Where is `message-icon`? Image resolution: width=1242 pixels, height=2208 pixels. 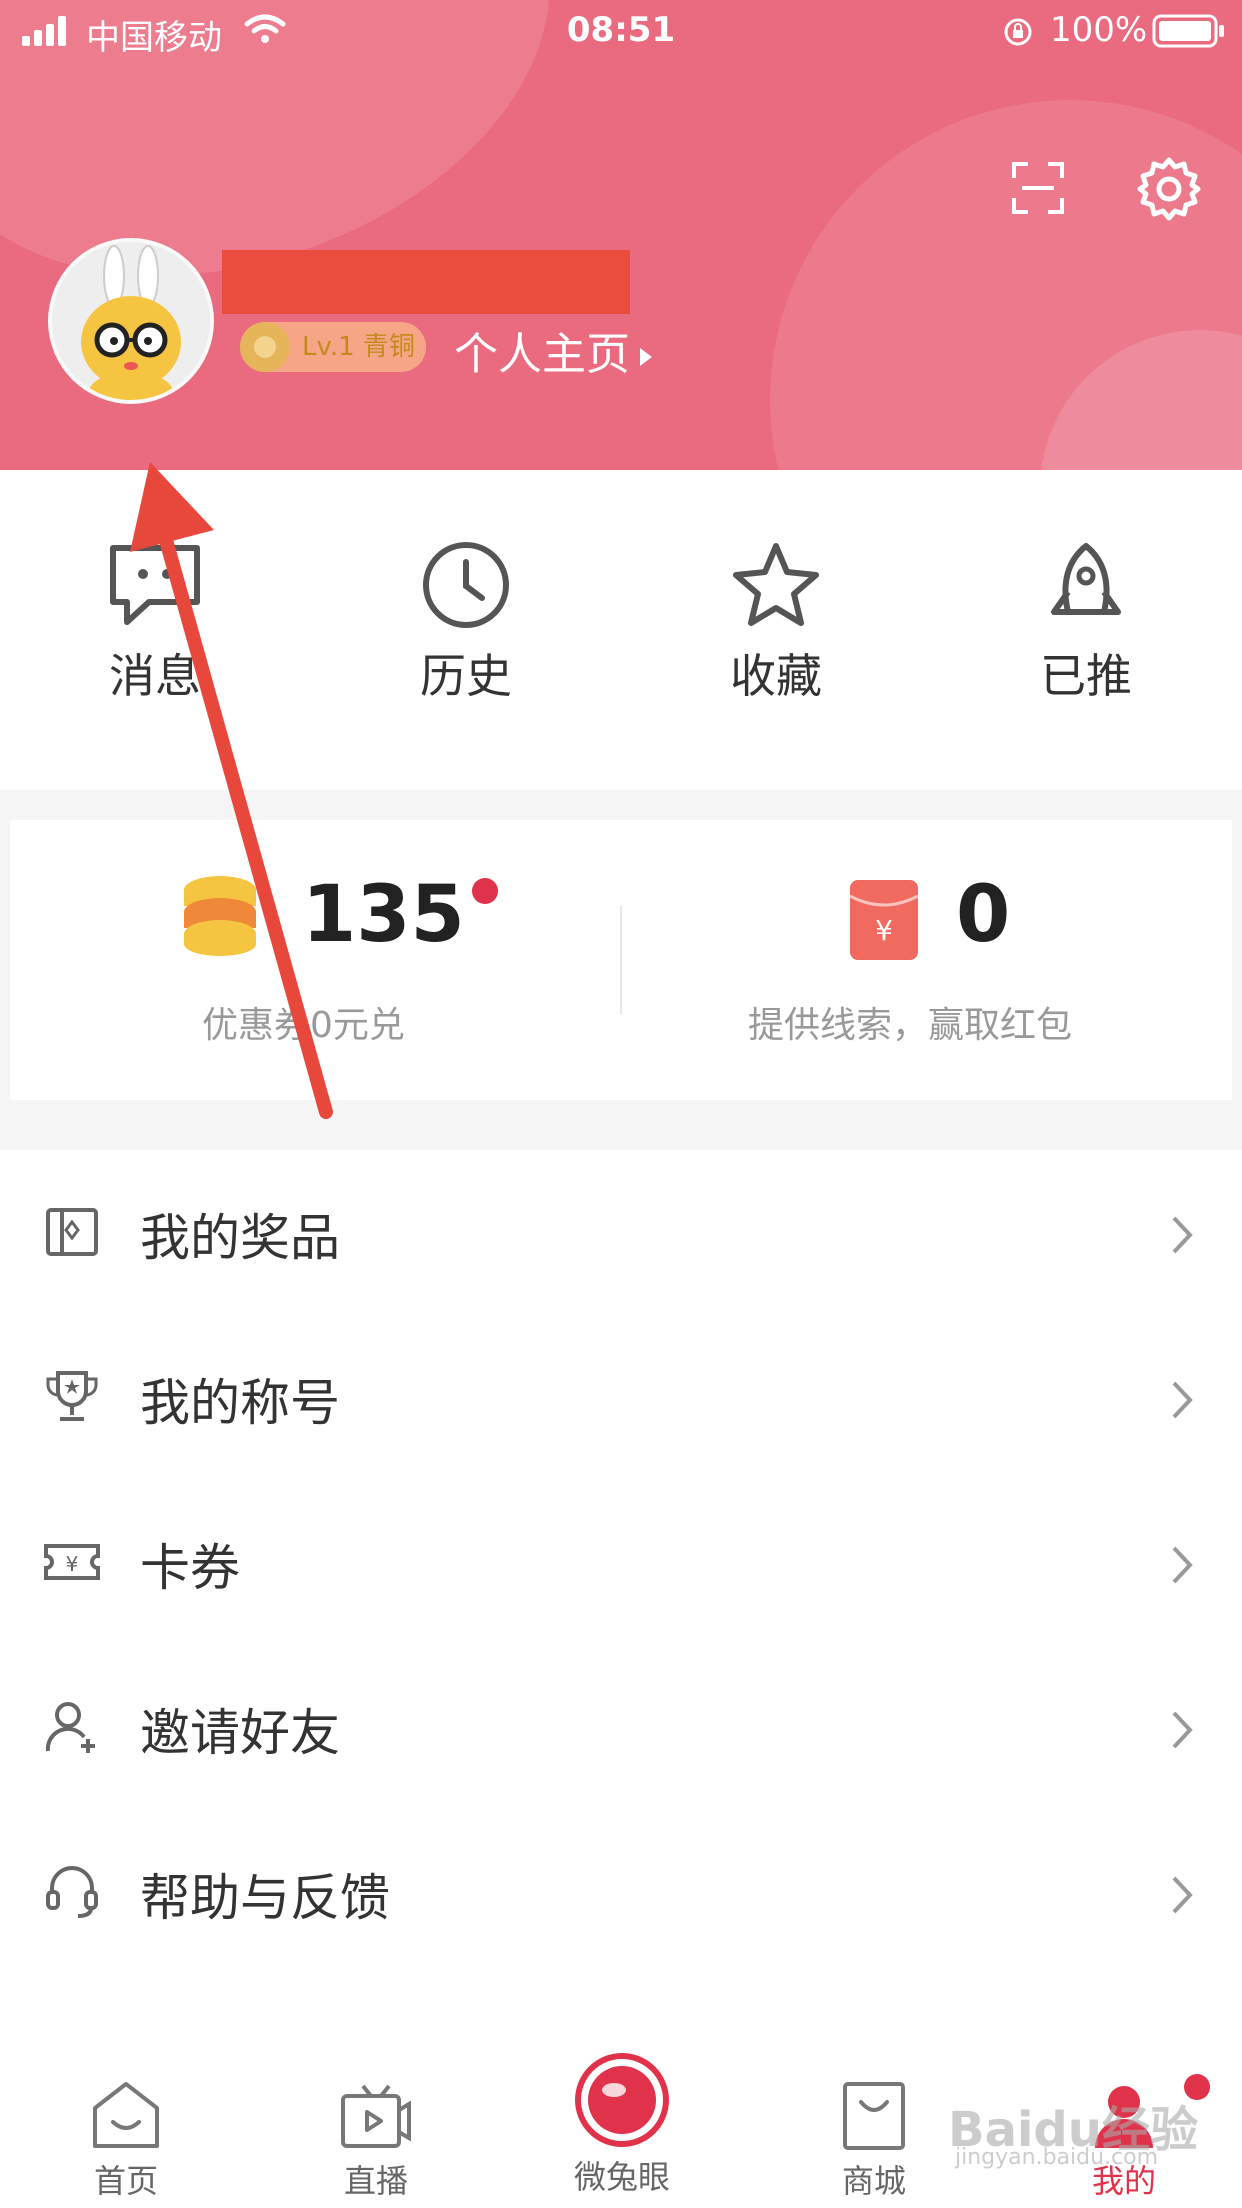
message-icon is located at coordinates (155, 585).